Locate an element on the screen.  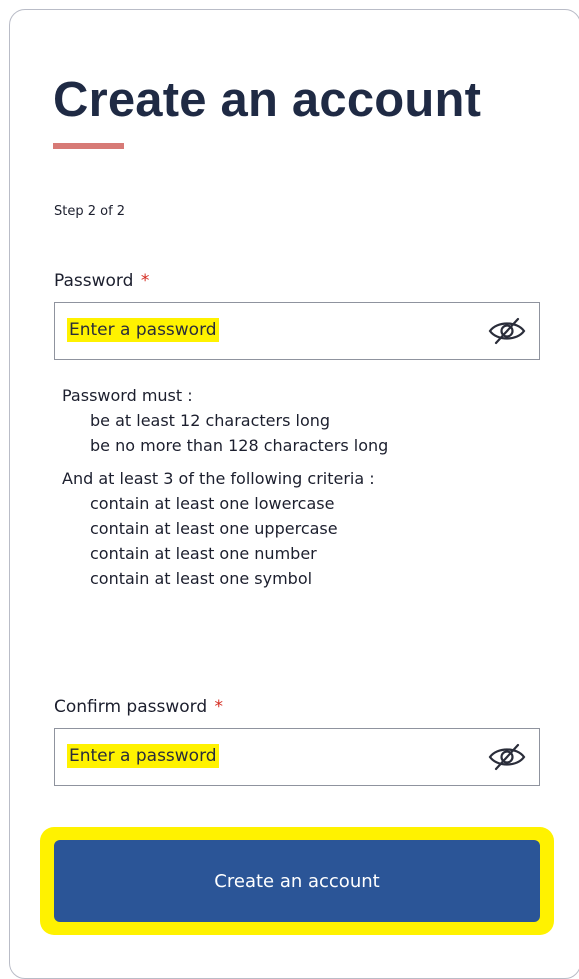
confirm-password-label: Confirm password * is located at coordinates (138, 707).